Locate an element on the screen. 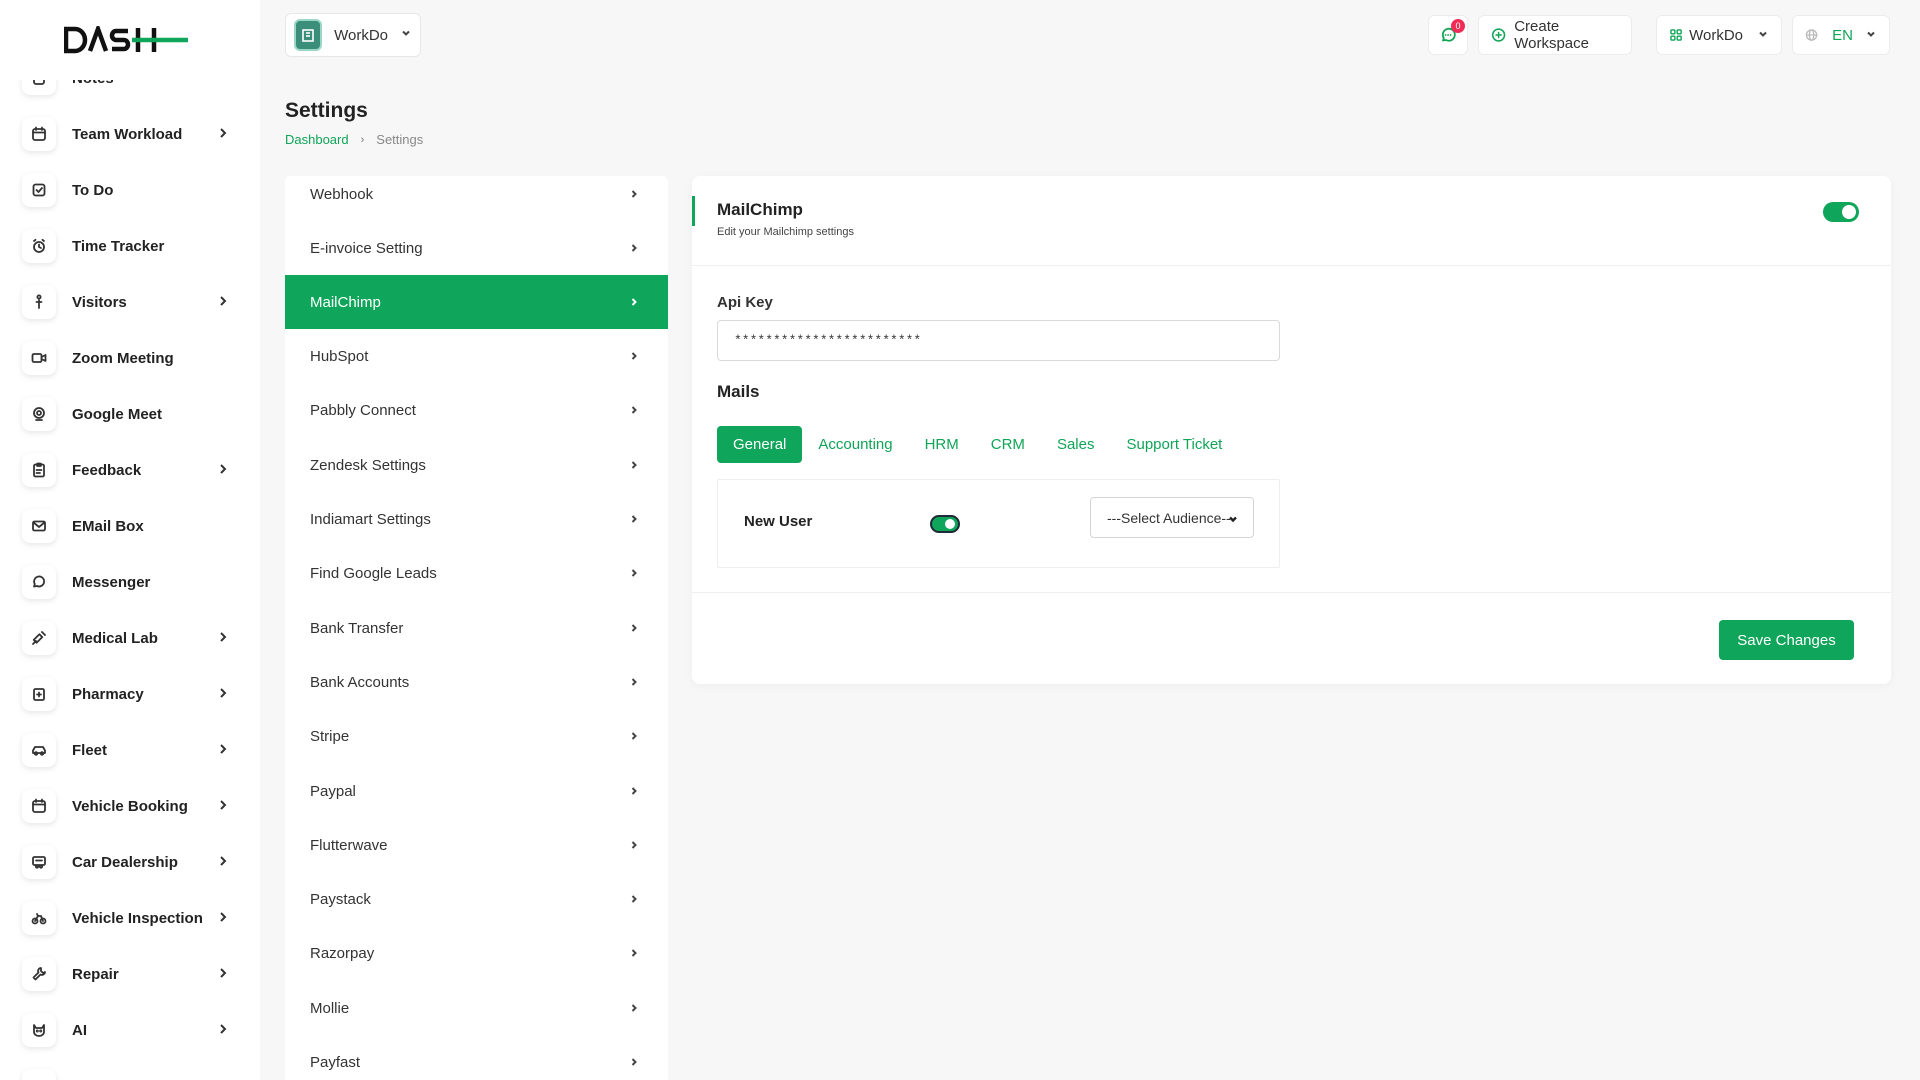 Image resolution: width=1920 pixels, height=1080 pixels. mail-setting-label: New User is located at coordinates (778, 521).